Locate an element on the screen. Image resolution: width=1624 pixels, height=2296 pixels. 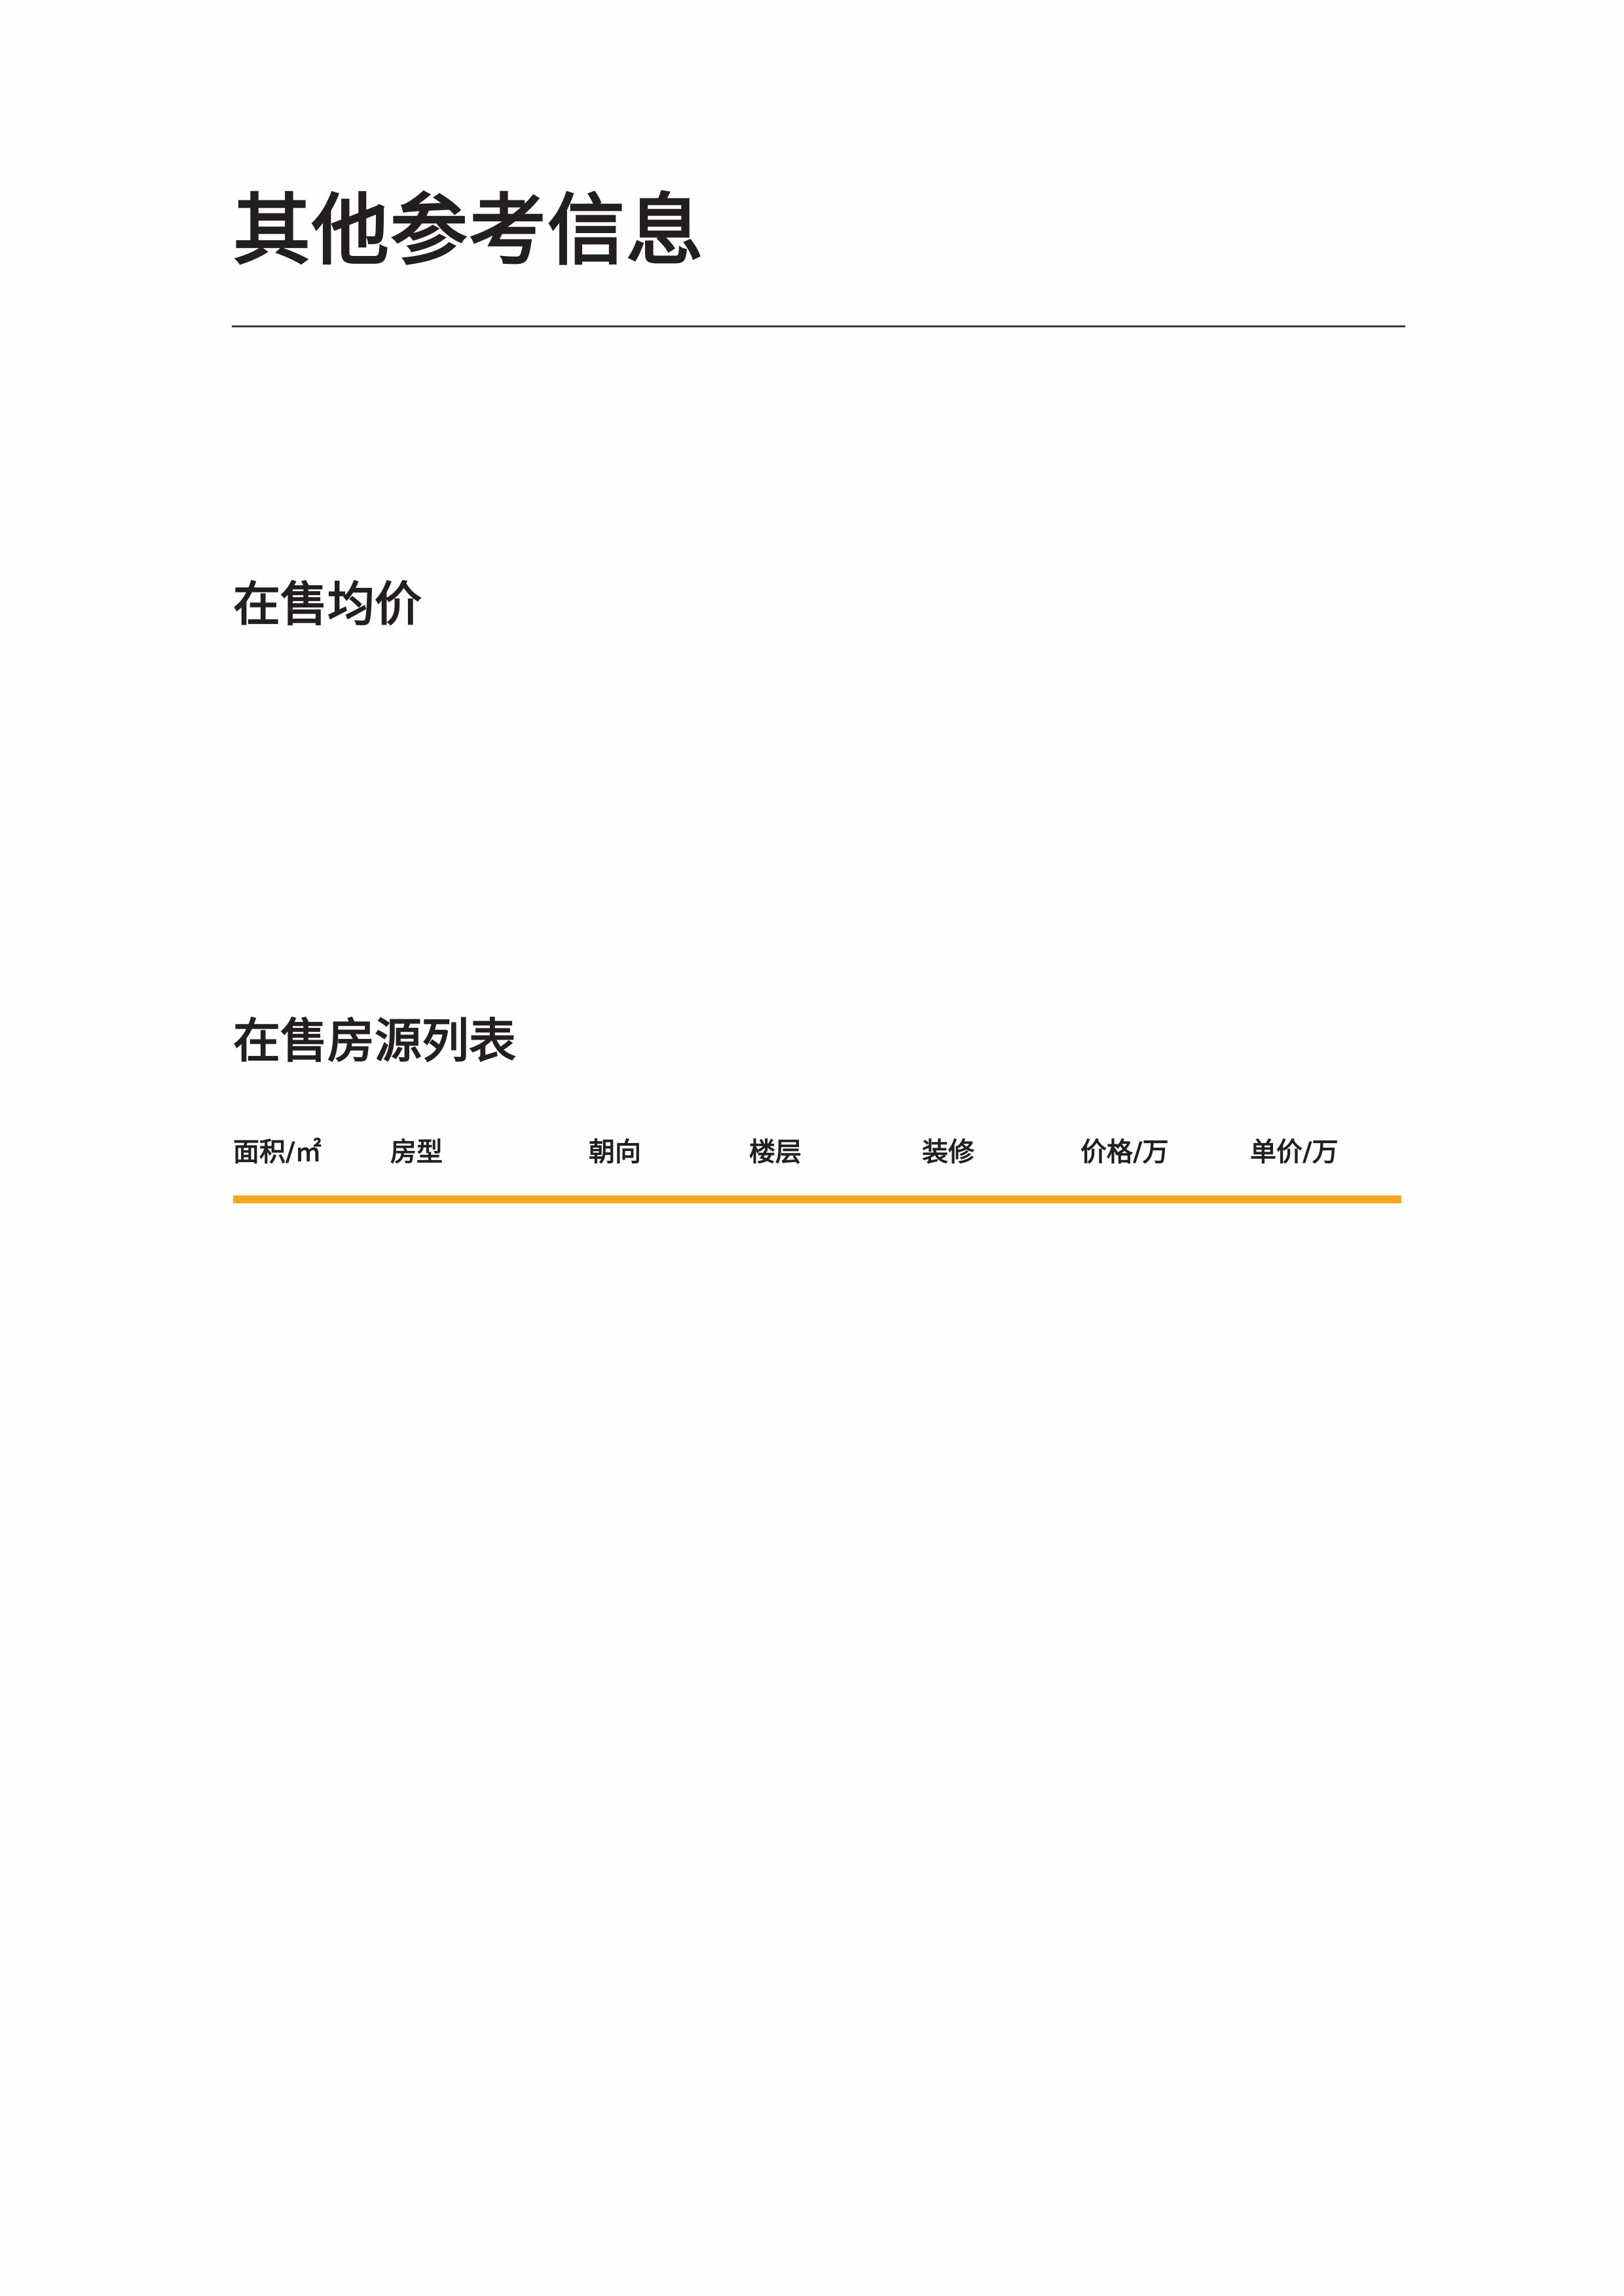
column-header-decoration: 装修 is located at coordinates (948, 1152).